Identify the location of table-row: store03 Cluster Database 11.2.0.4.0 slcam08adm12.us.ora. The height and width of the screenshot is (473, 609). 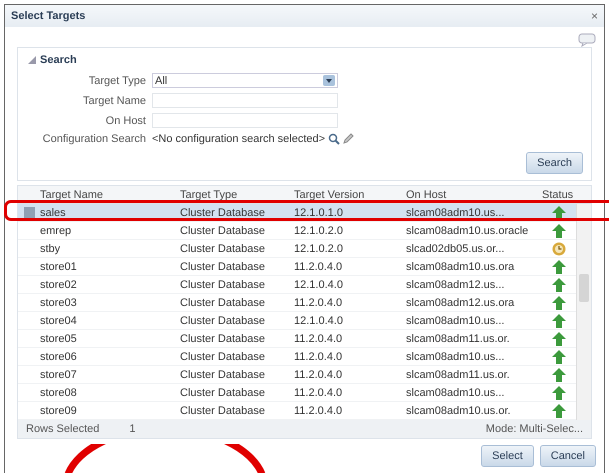
(297, 303).